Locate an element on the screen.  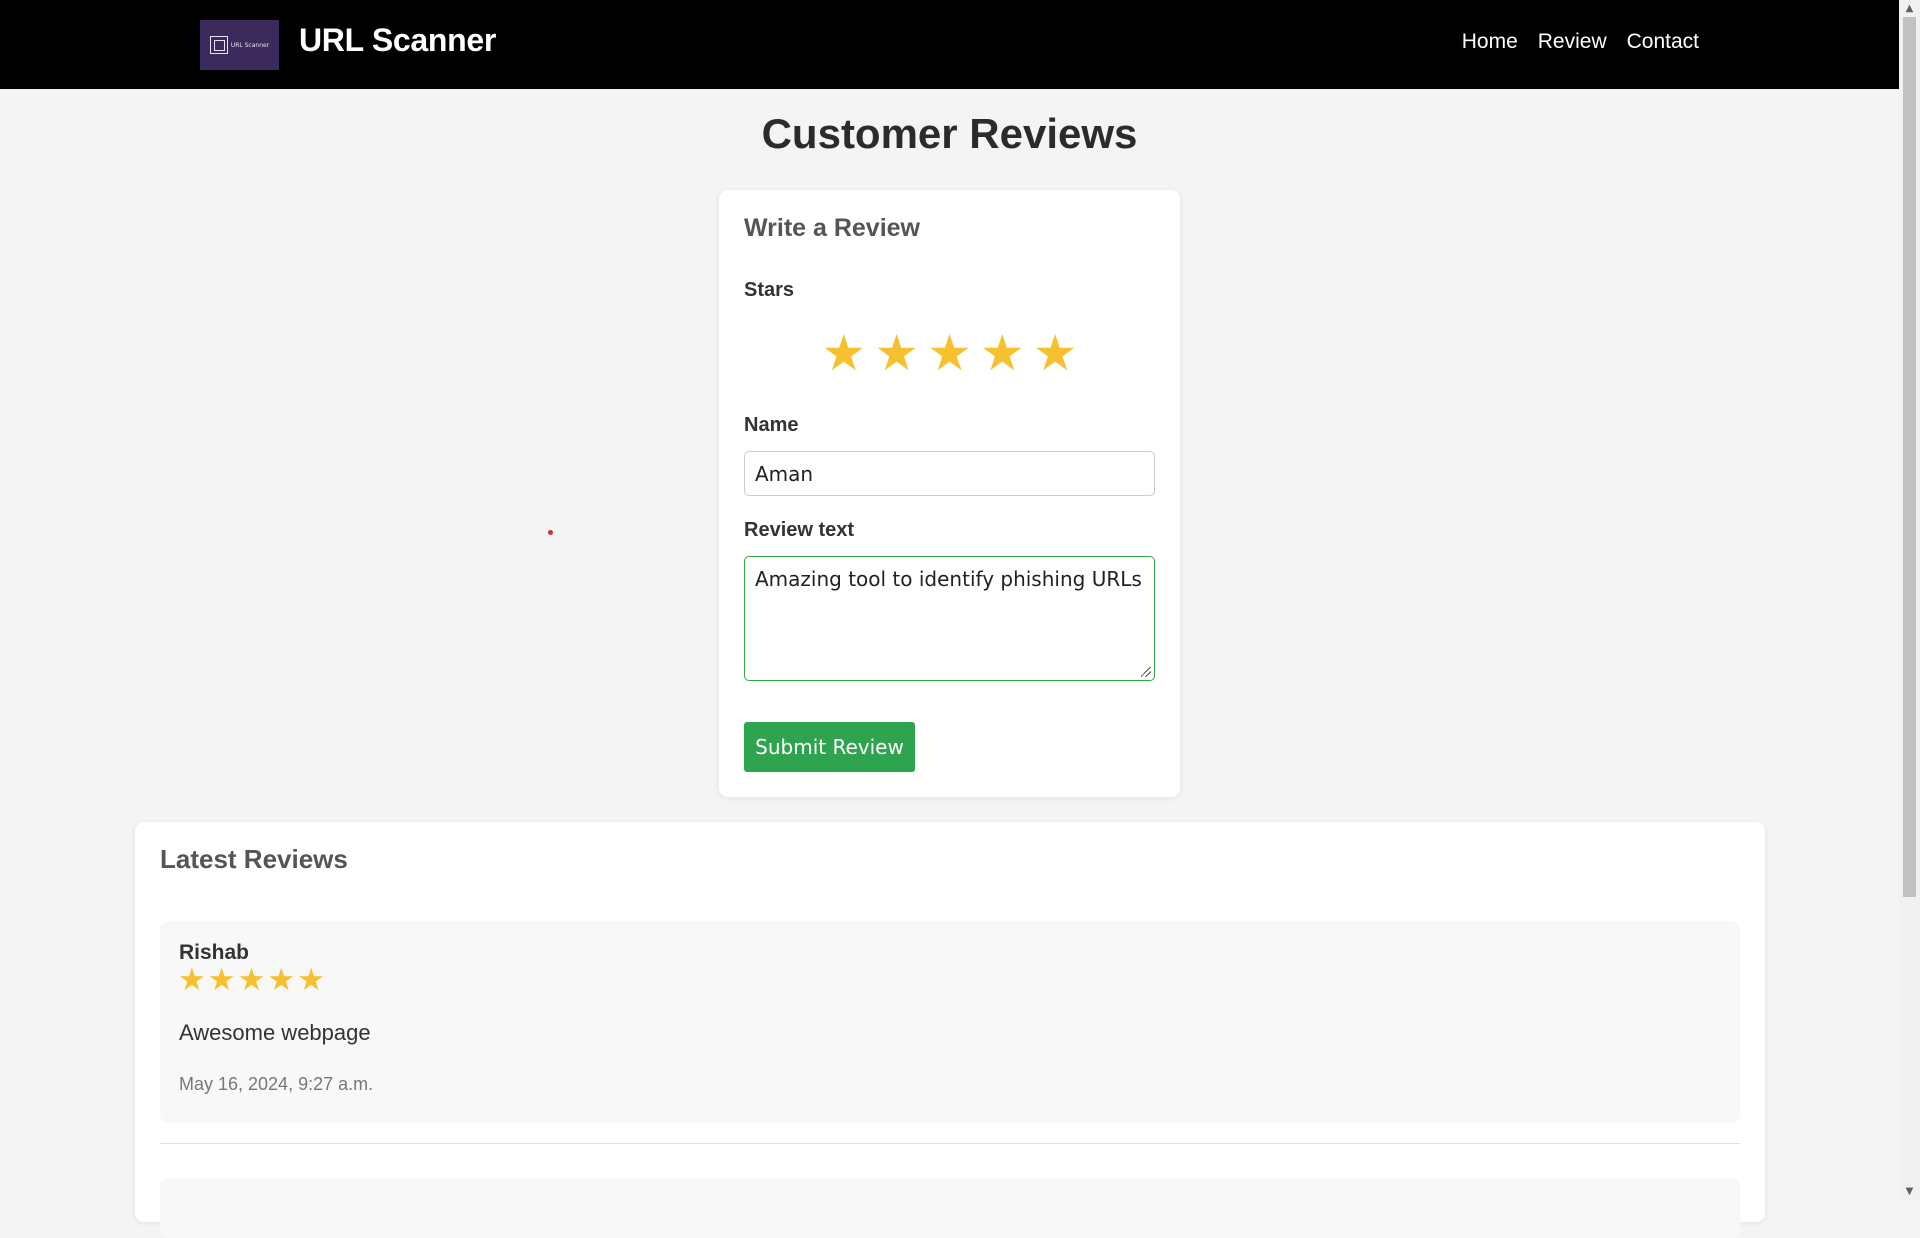
red-dot is located at coordinates (550, 532).